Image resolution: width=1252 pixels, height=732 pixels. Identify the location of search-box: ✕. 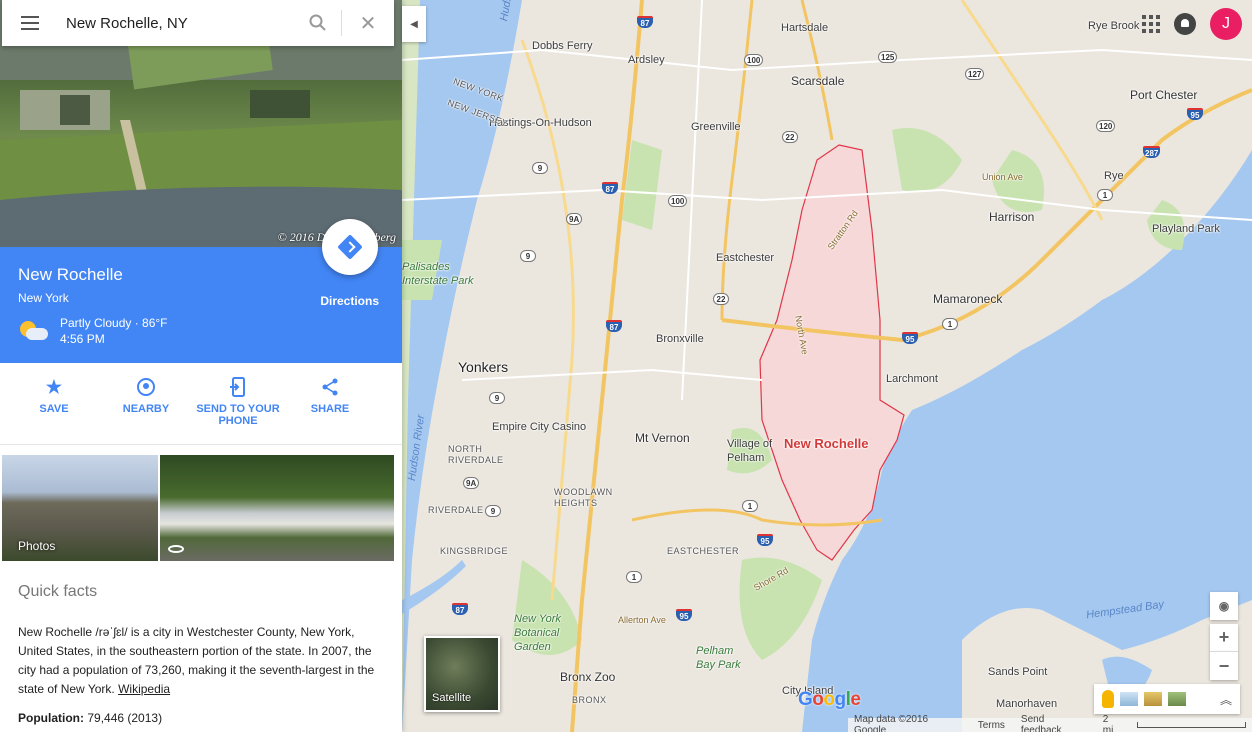
(198, 23).